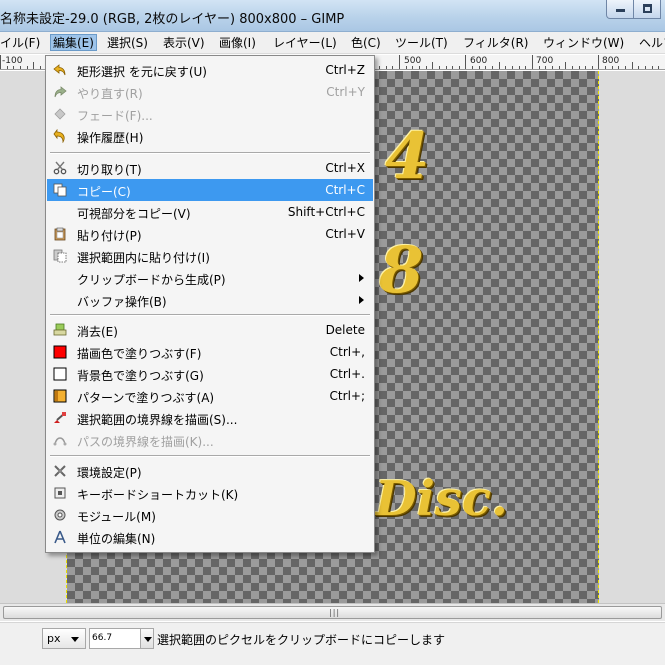  Describe the element at coordinates (210, 300) in the screenshot. I see `menu-item-buffer: バッファ操作(B)` at that location.